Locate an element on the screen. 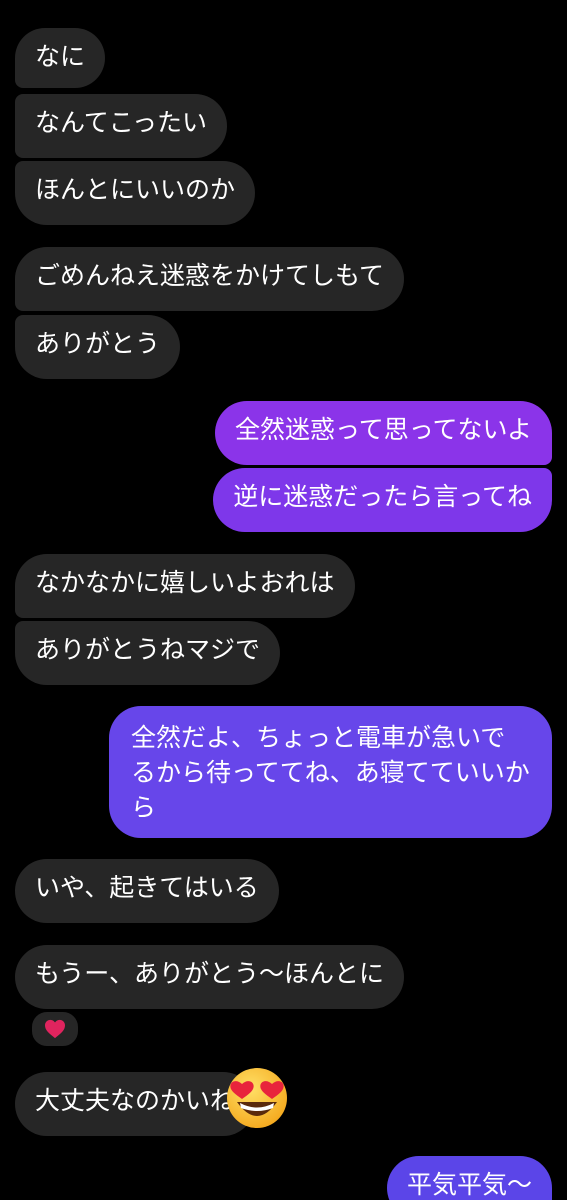 The width and height of the screenshot is (567, 1200). heart-icon is located at coordinates (55, 1029).